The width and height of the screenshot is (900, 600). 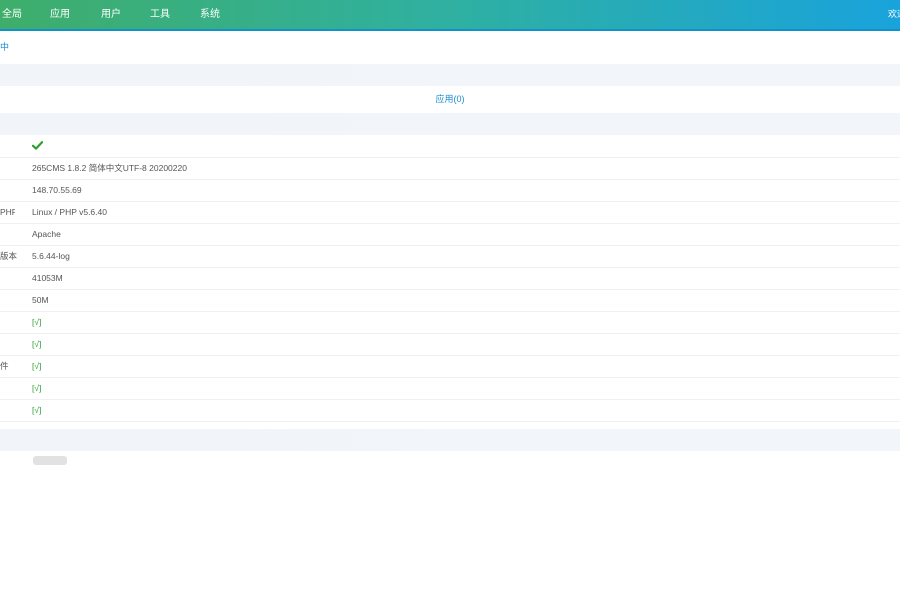 I want to click on info-row-upload: 50M, so click(x=450, y=300).